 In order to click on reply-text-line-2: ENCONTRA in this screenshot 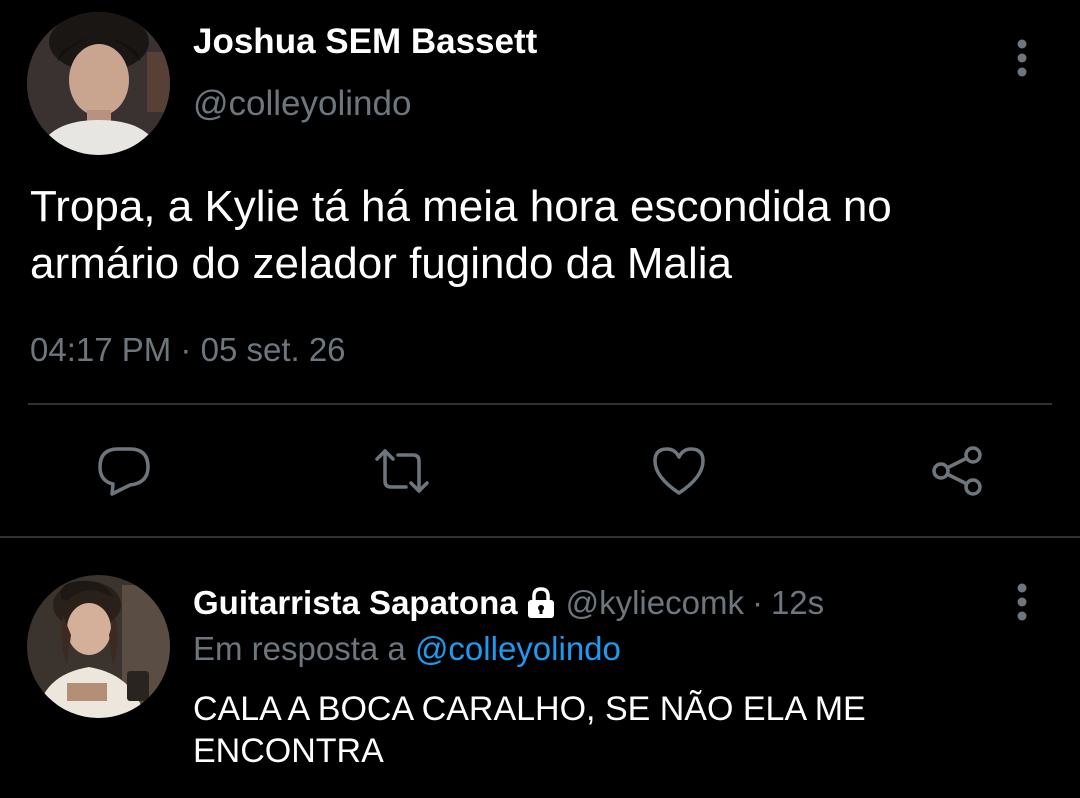, I will do `click(288, 751)`.